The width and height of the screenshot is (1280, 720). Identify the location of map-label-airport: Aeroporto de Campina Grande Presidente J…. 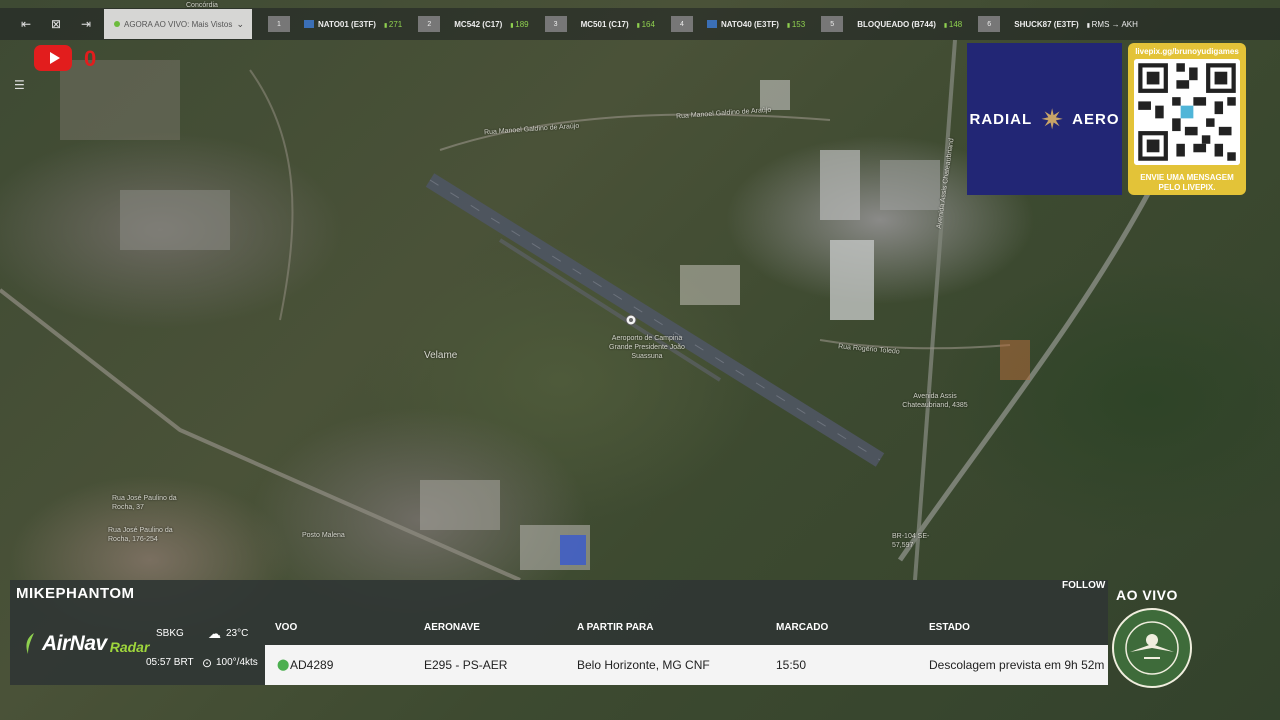
(647, 347).